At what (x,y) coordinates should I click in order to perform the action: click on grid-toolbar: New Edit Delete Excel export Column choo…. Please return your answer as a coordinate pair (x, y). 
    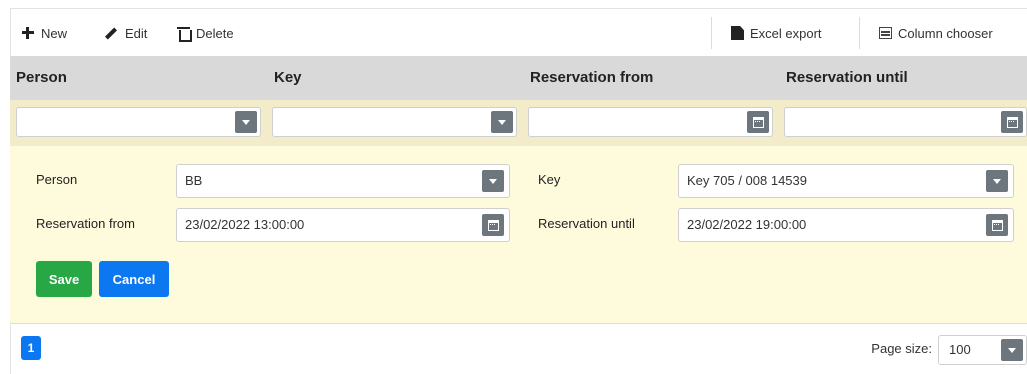
    Looking at the image, I should click on (518, 32).